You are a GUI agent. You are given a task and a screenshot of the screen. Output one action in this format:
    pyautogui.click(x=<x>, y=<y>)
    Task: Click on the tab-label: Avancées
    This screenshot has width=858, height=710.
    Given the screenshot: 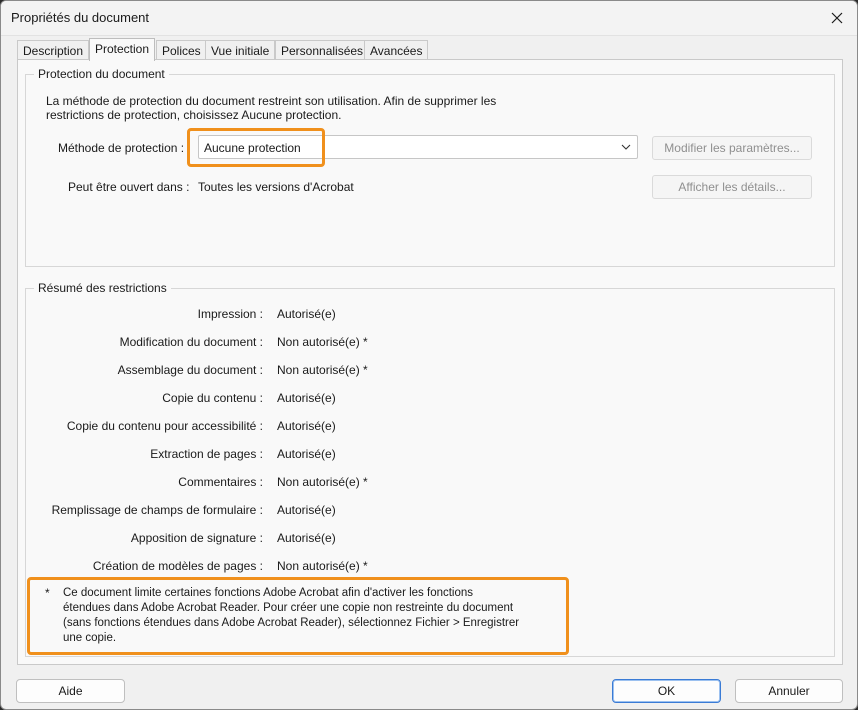 What is the action you would take?
    pyautogui.click(x=396, y=51)
    